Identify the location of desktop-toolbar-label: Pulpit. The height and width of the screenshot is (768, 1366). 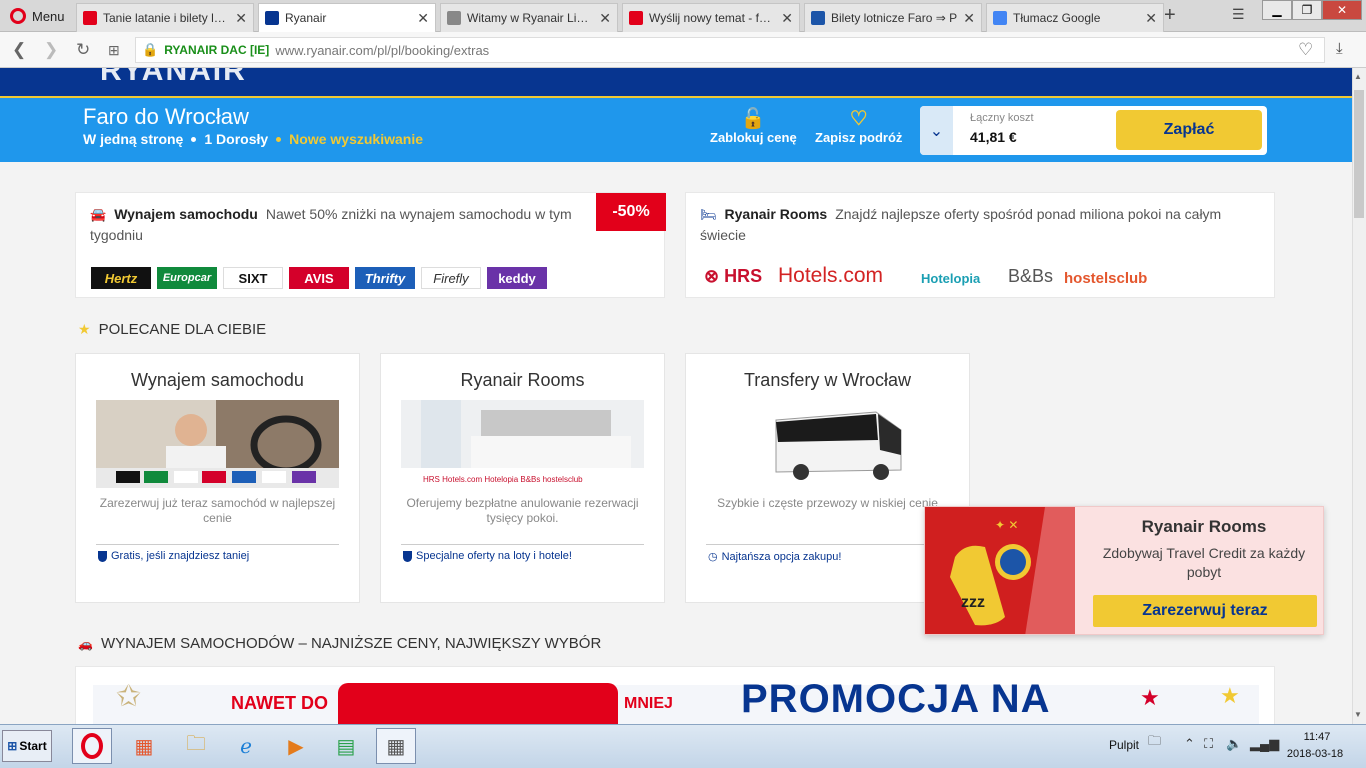
(1124, 745).